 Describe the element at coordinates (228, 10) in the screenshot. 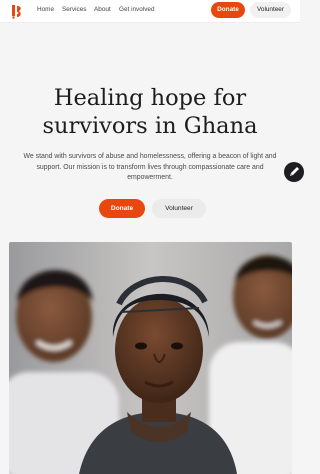

I see `header-donate-button: Donate` at that location.